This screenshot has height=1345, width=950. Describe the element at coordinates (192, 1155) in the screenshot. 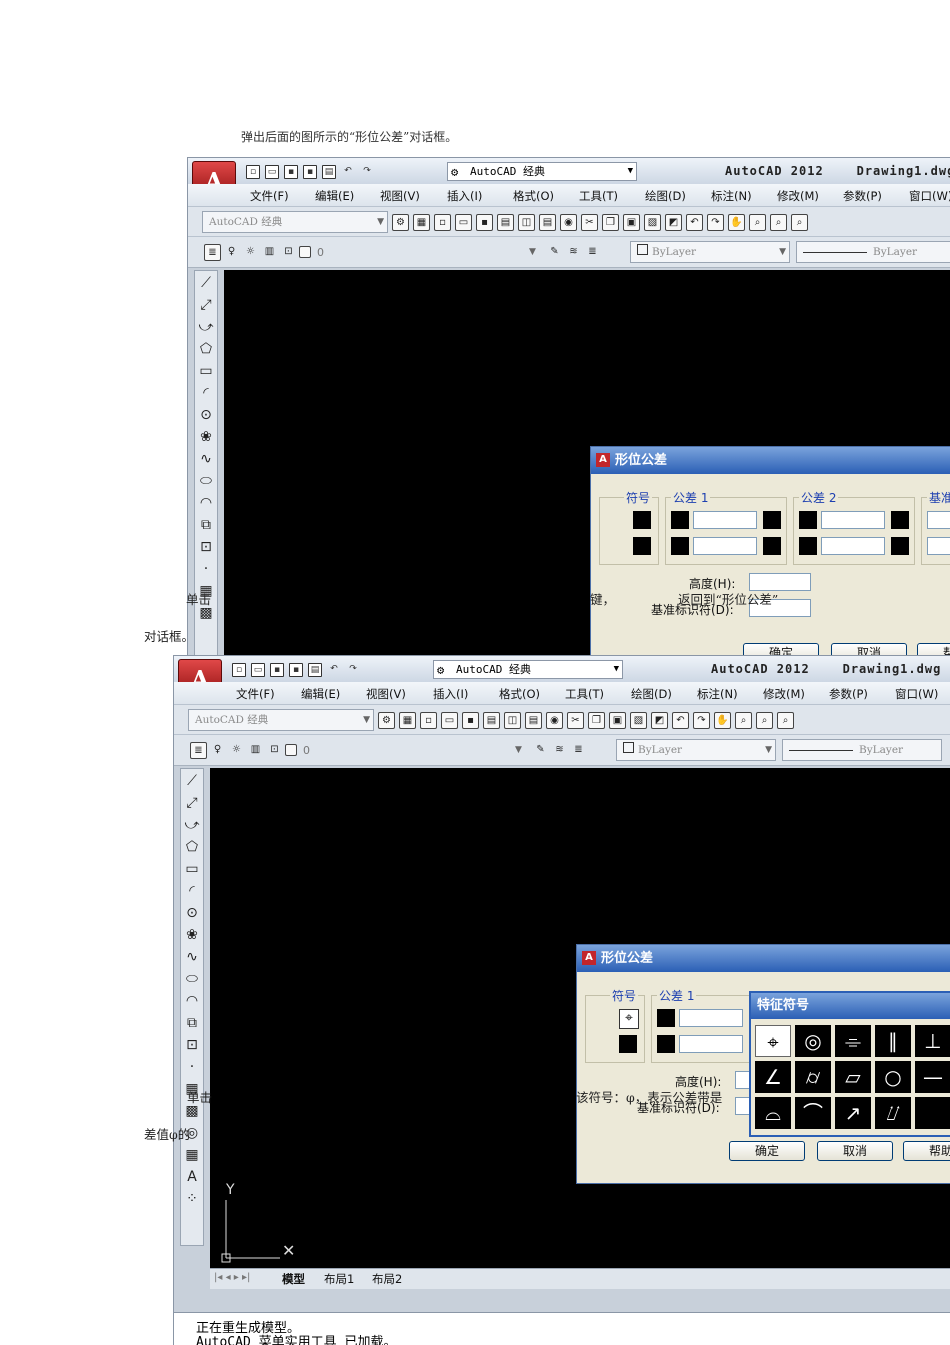

I see `table-icon: ▦` at that location.